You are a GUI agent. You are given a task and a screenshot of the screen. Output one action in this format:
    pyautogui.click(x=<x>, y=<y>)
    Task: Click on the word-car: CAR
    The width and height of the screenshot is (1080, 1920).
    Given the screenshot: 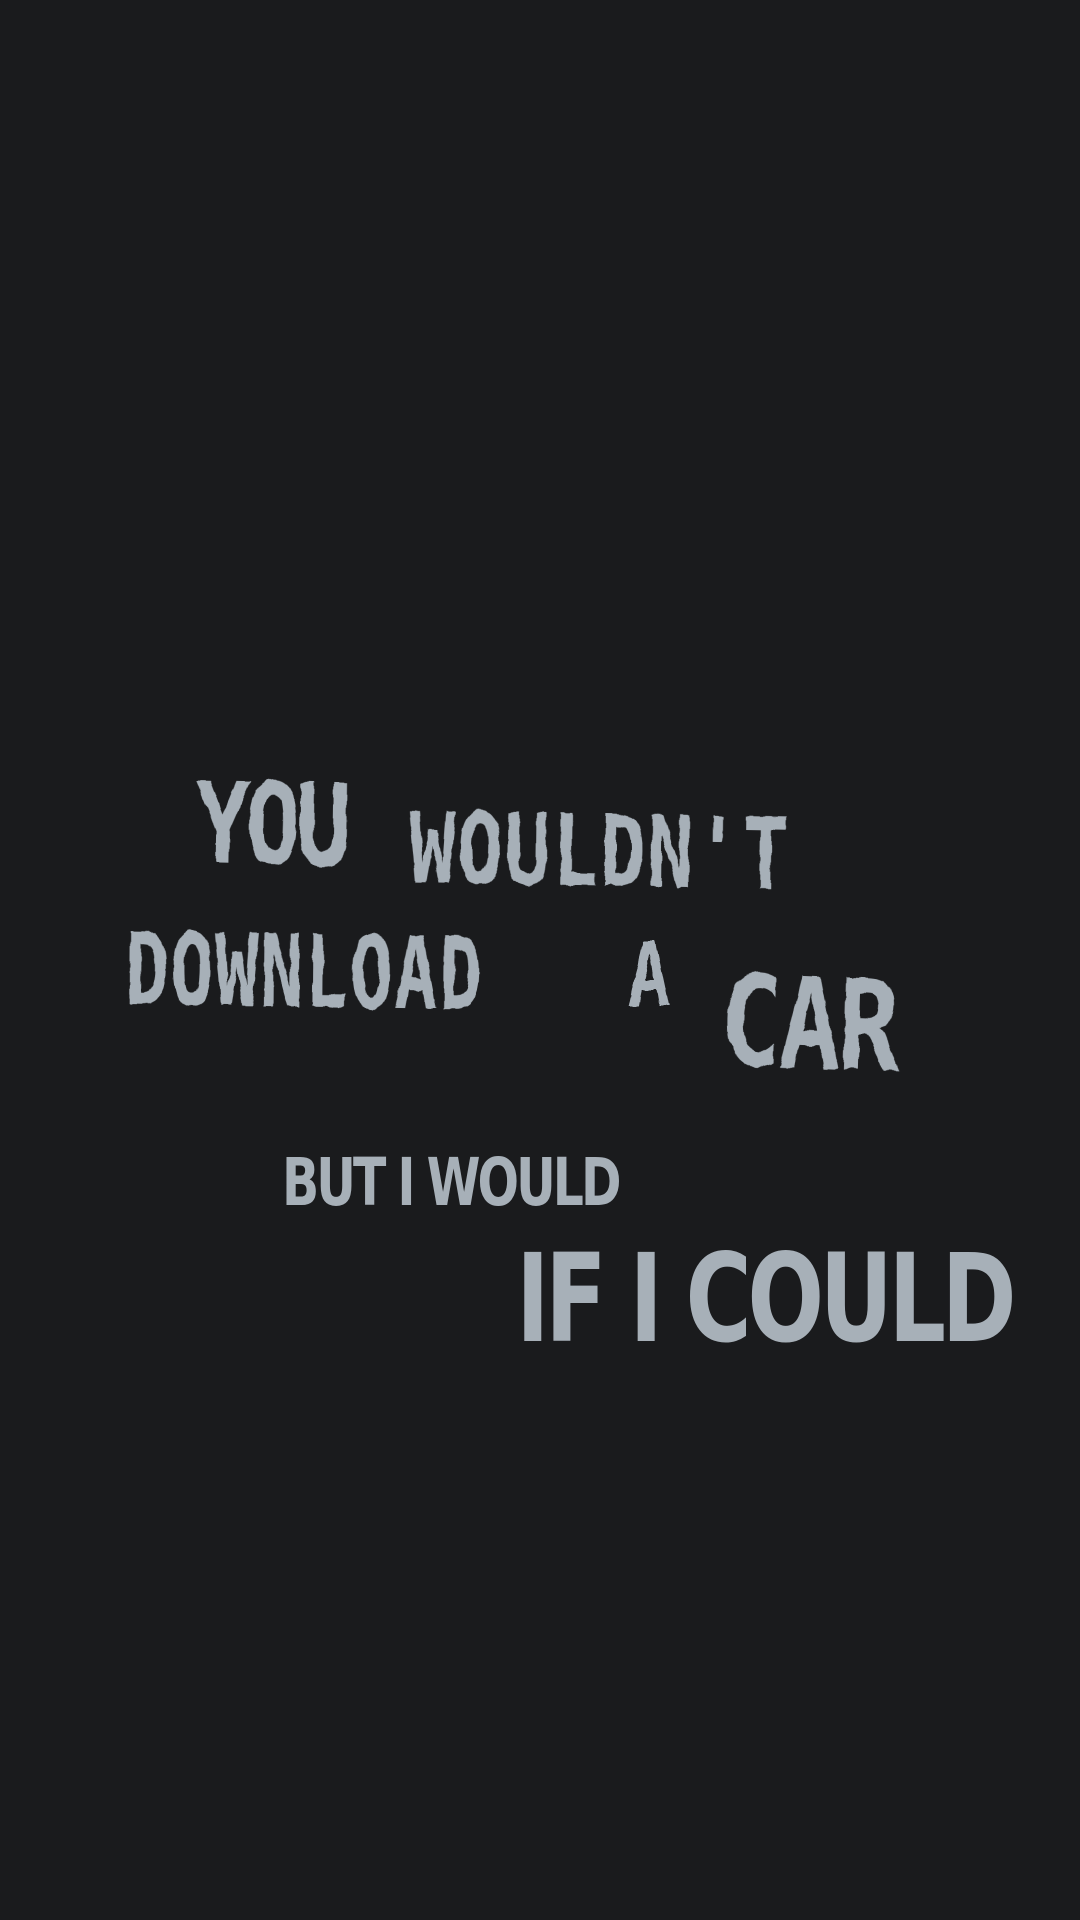 What is the action you would take?
    pyautogui.click(x=808, y=1024)
    